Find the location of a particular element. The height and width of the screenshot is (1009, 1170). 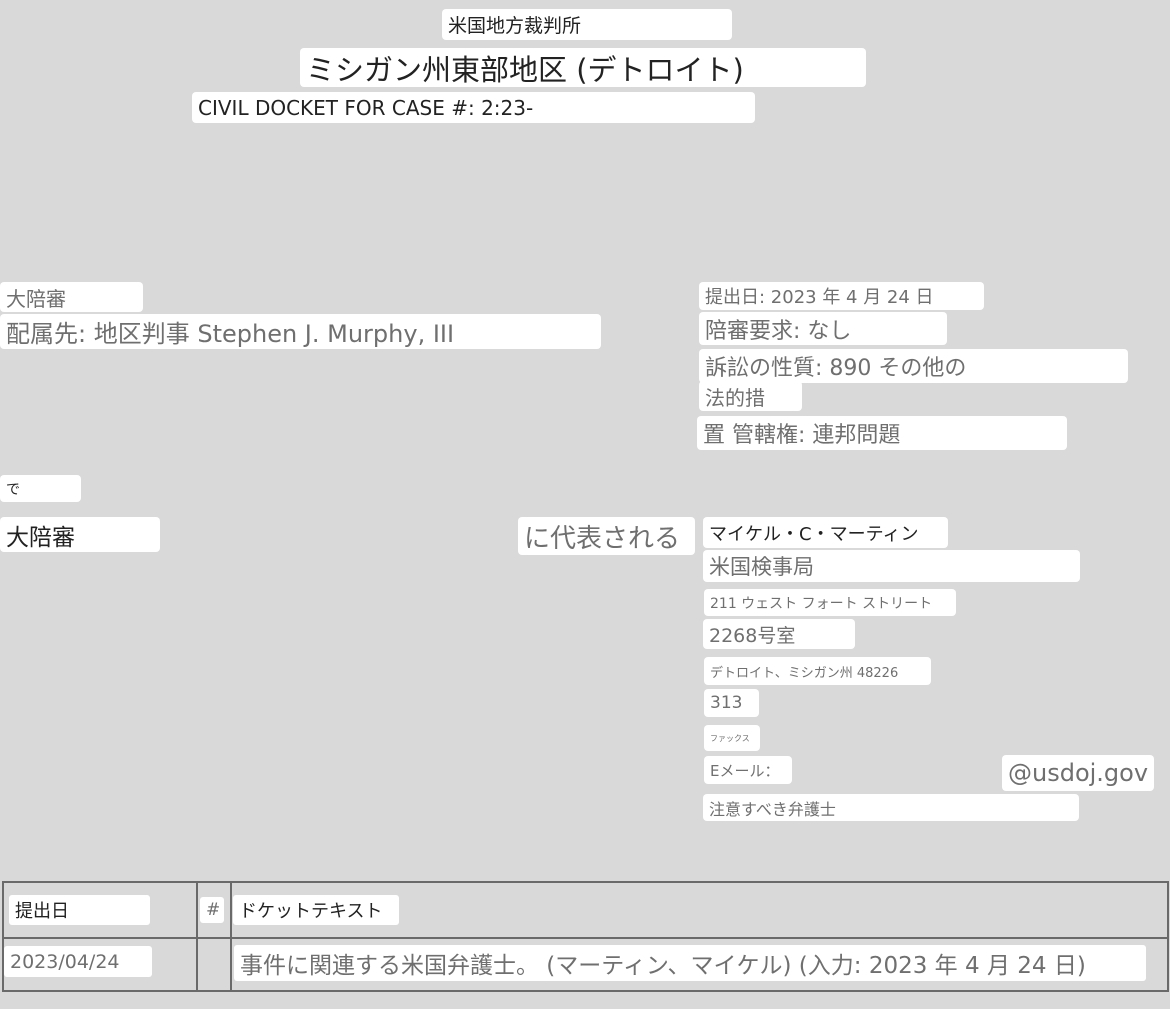

table-divider is located at coordinates (585, 938).